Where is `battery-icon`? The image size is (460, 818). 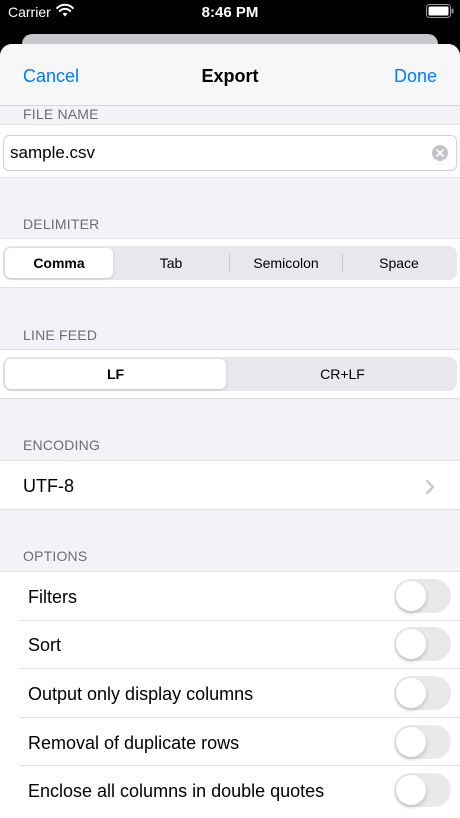
battery-icon is located at coordinates (440, 11).